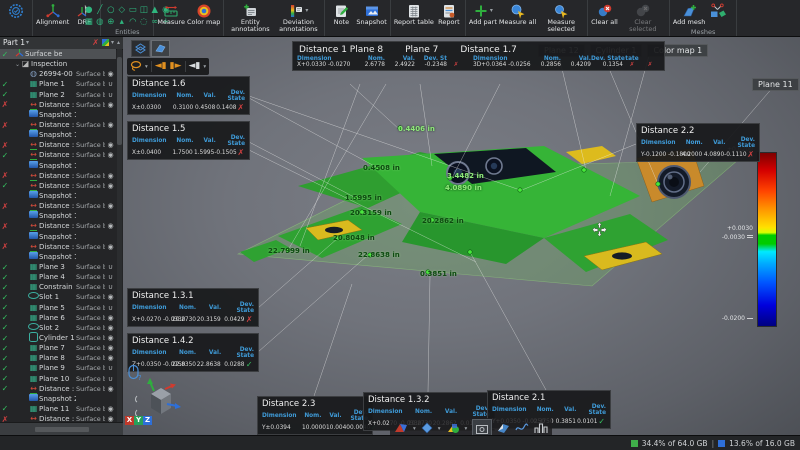  Describe the element at coordinates (58, 287) in the screenshot. I see `tree-row: ✓▦ConstrainSurface b rt 1∪` at that location.